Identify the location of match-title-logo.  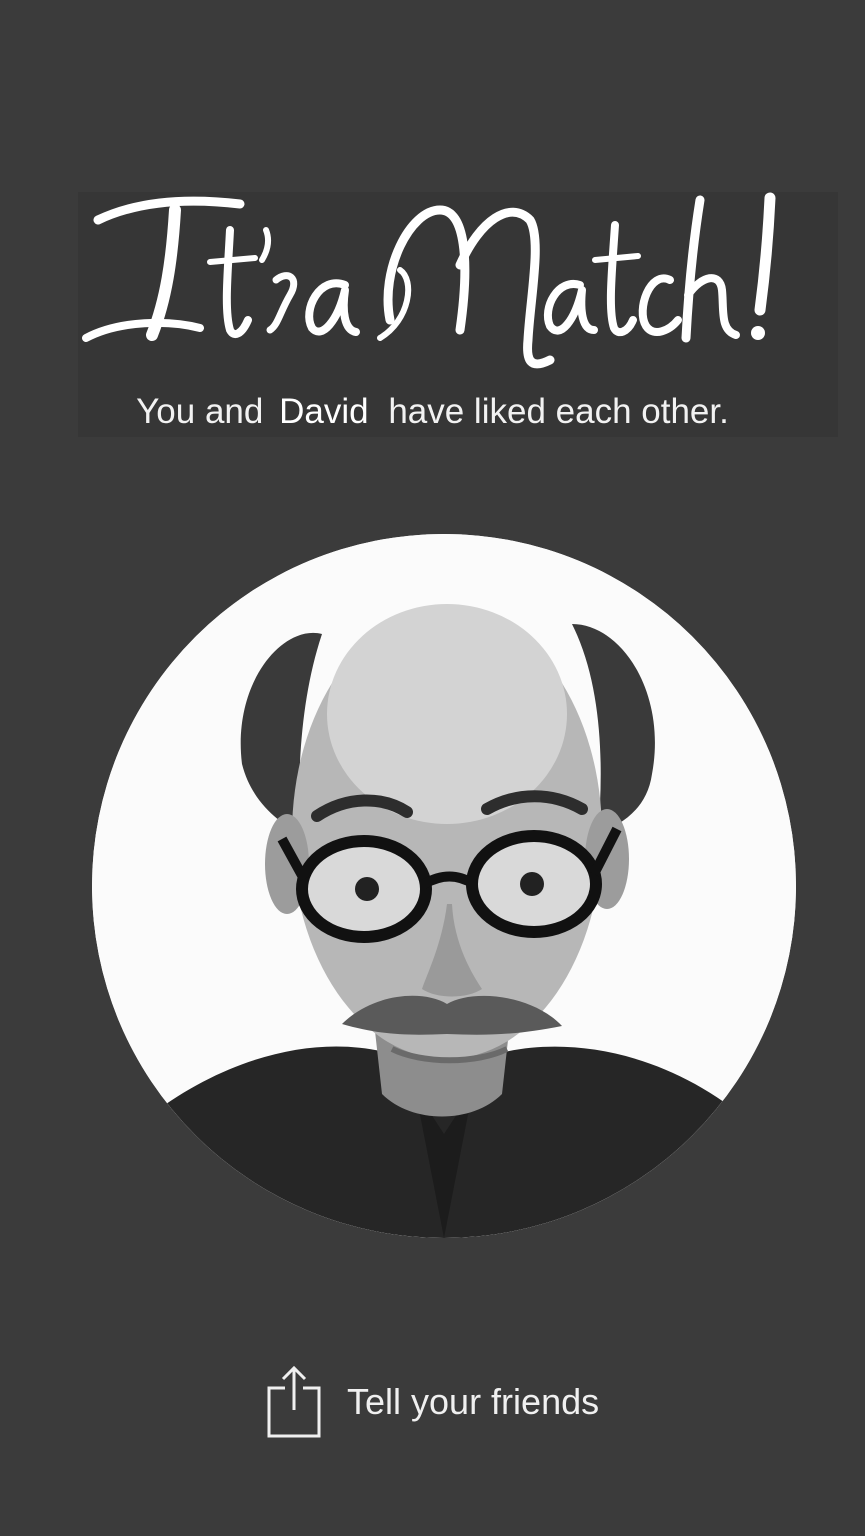
(432, 275).